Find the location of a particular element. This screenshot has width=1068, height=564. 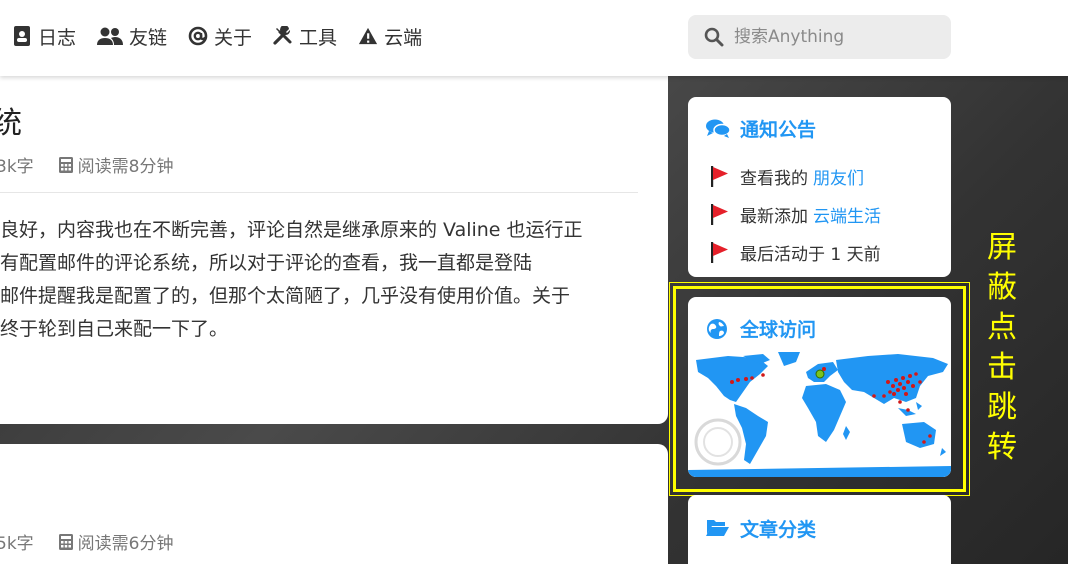

notice-text: 查看我的 is located at coordinates (774, 178).